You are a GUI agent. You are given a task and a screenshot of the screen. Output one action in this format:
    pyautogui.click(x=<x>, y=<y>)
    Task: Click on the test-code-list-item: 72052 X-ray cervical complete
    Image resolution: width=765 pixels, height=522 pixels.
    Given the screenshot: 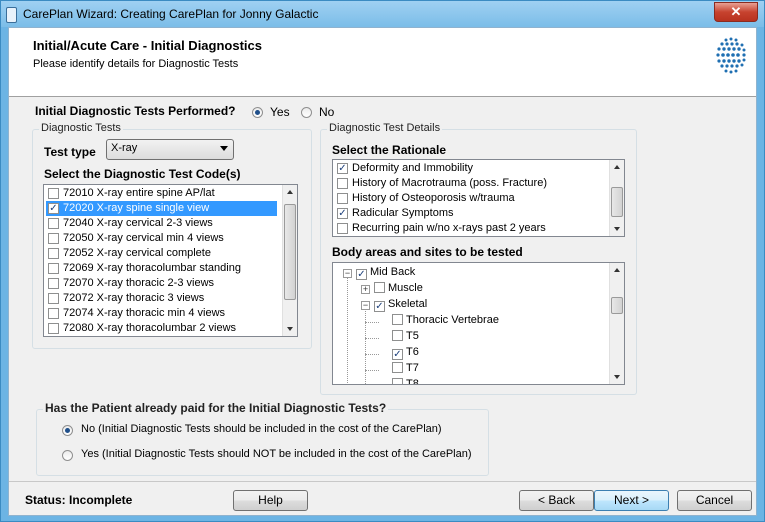 What is the action you would take?
    pyautogui.click(x=161, y=253)
    